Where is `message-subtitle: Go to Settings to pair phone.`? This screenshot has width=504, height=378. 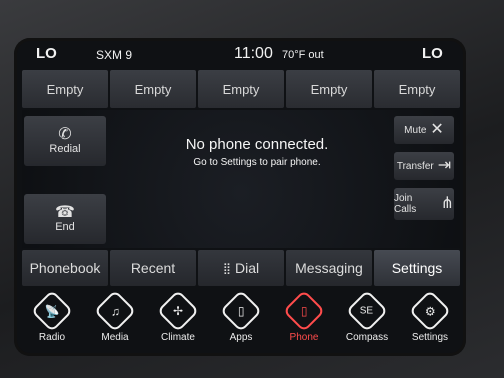 message-subtitle: Go to Settings to pair phone. is located at coordinates (257, 162).